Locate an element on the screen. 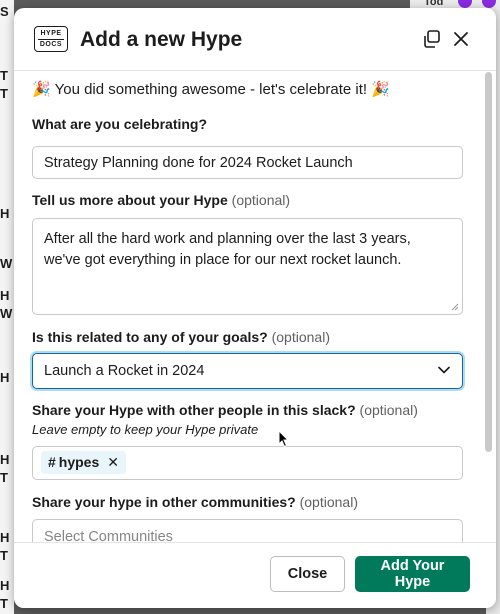  goals-select: Launch a Rocket in 2024 is located at coordinates (247, 371).